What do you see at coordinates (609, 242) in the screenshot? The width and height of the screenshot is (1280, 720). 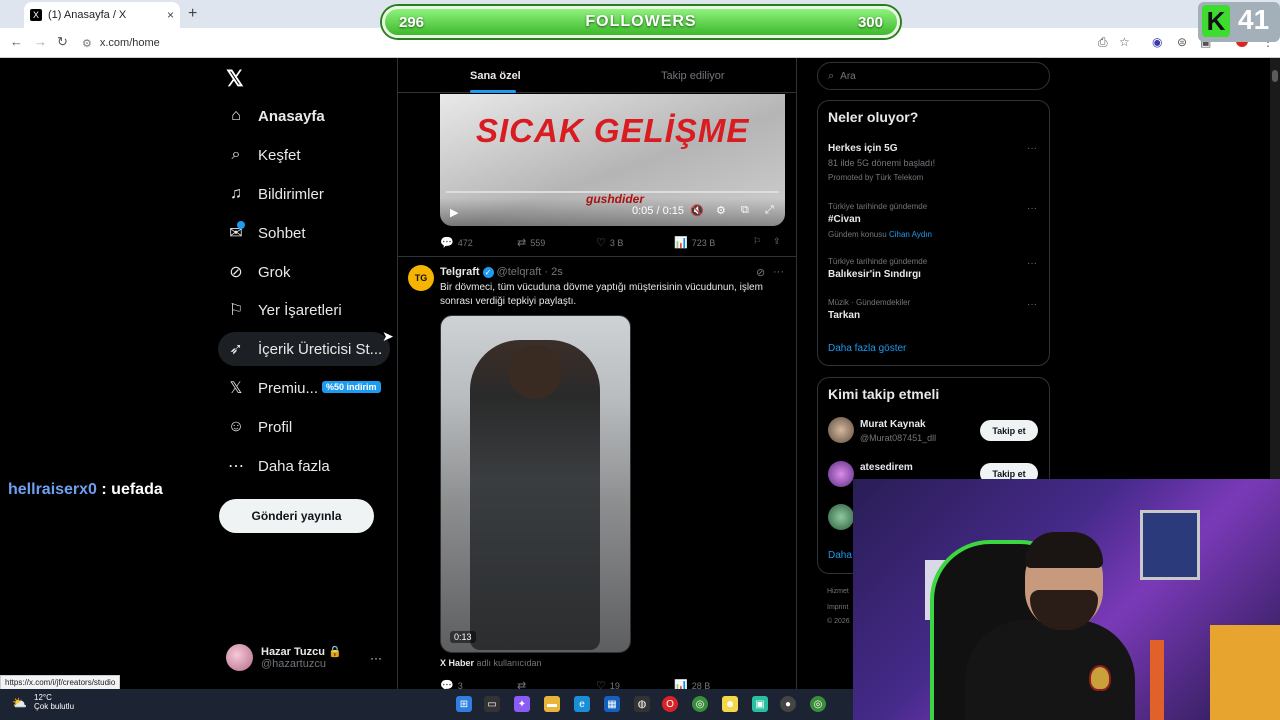 I see `like-button: ♡ 3 B` at bounding box center [609, 242].